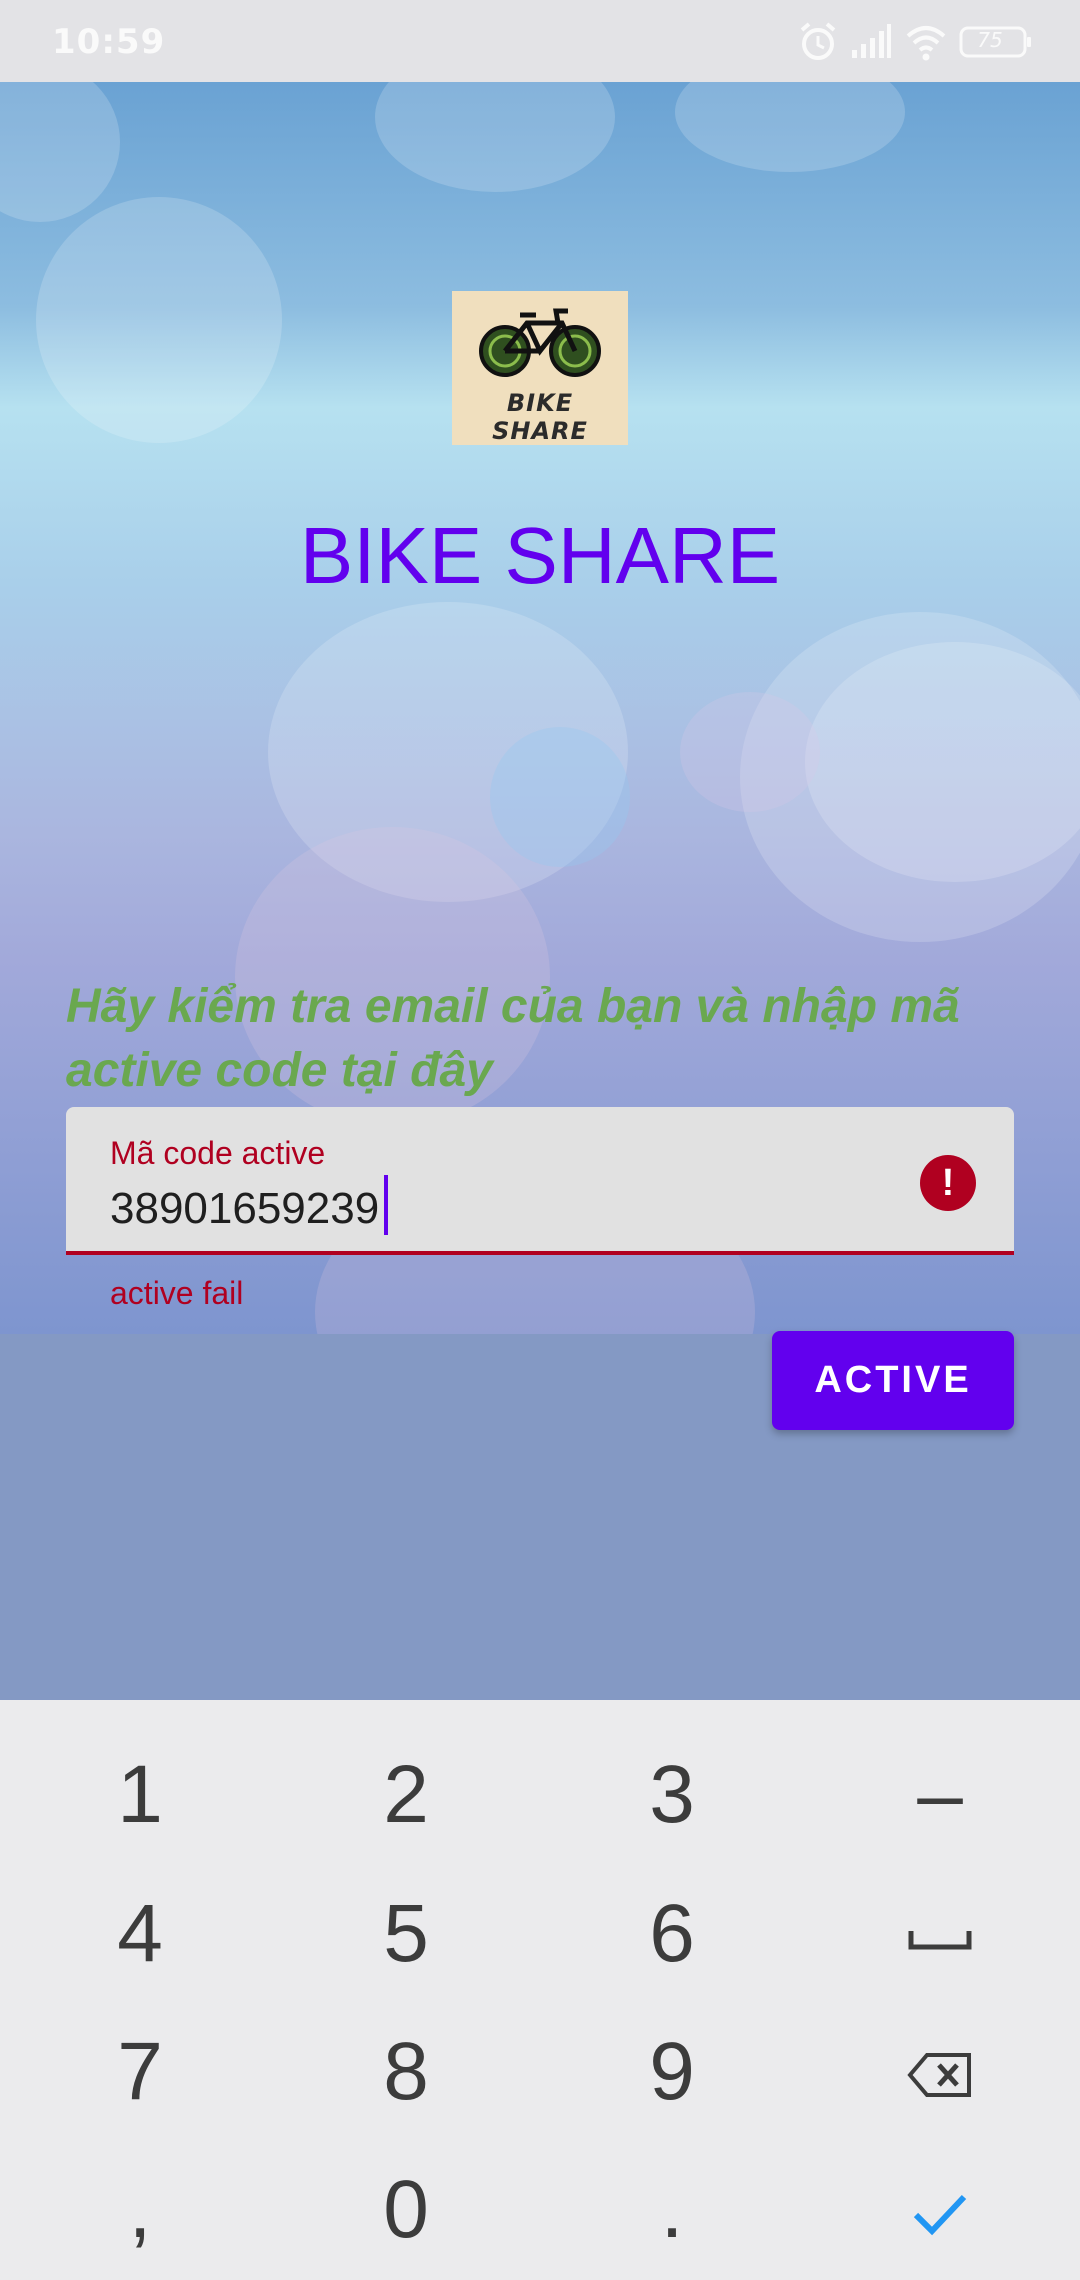 The image size is (1080, 2280). I want to click on bike-share-logo: BIKE SHARE, so click(540, 368).